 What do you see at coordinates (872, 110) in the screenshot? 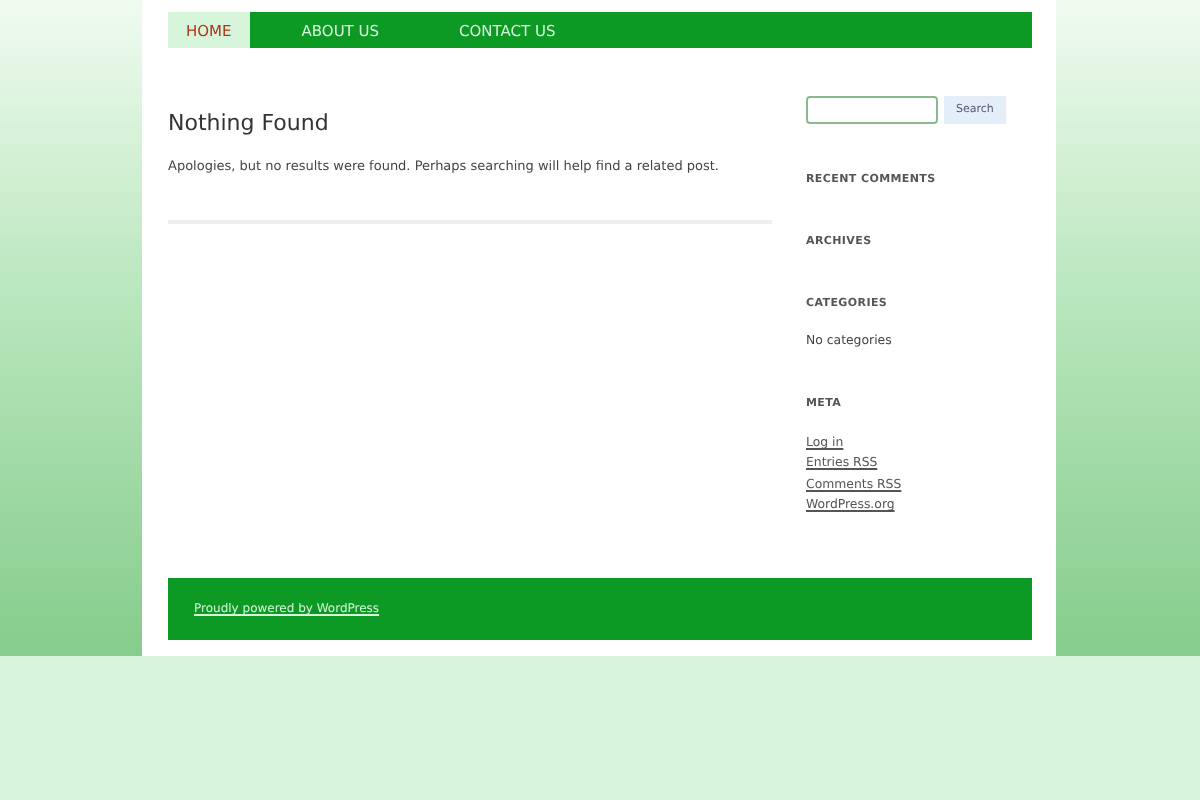
I see `search-field` at bounding box center [872, 110].